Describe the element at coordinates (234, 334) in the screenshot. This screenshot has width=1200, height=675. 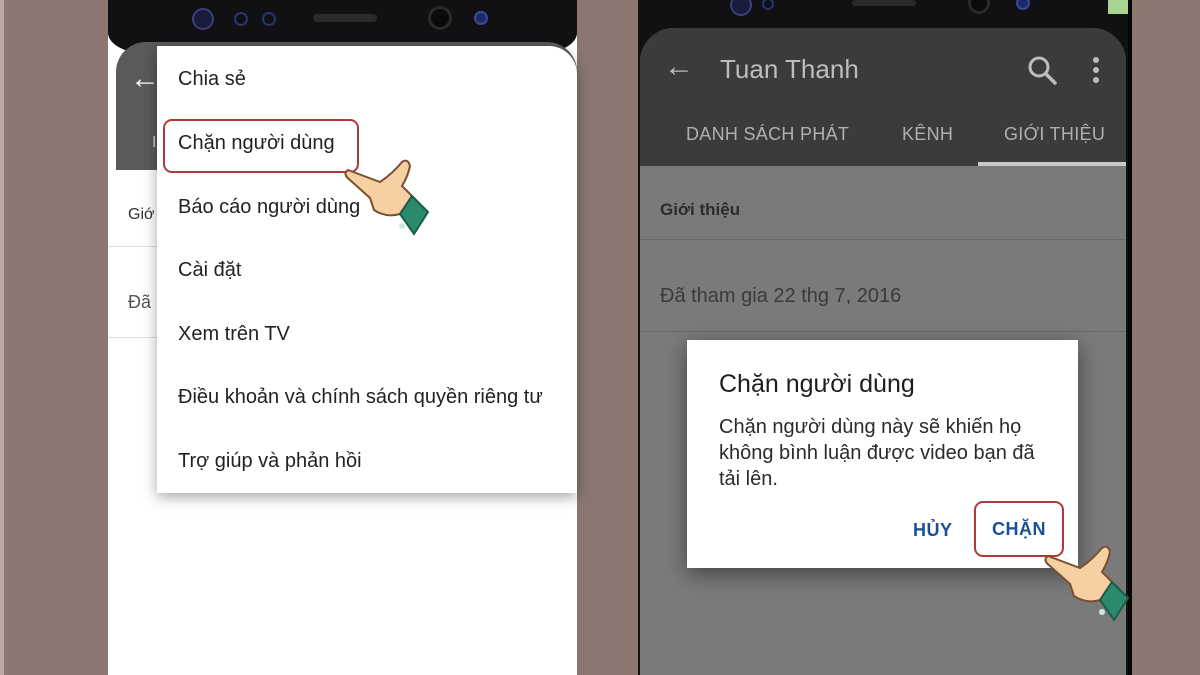
I see `menu-item-watch-on-tv: Xem trên TV` at that location.